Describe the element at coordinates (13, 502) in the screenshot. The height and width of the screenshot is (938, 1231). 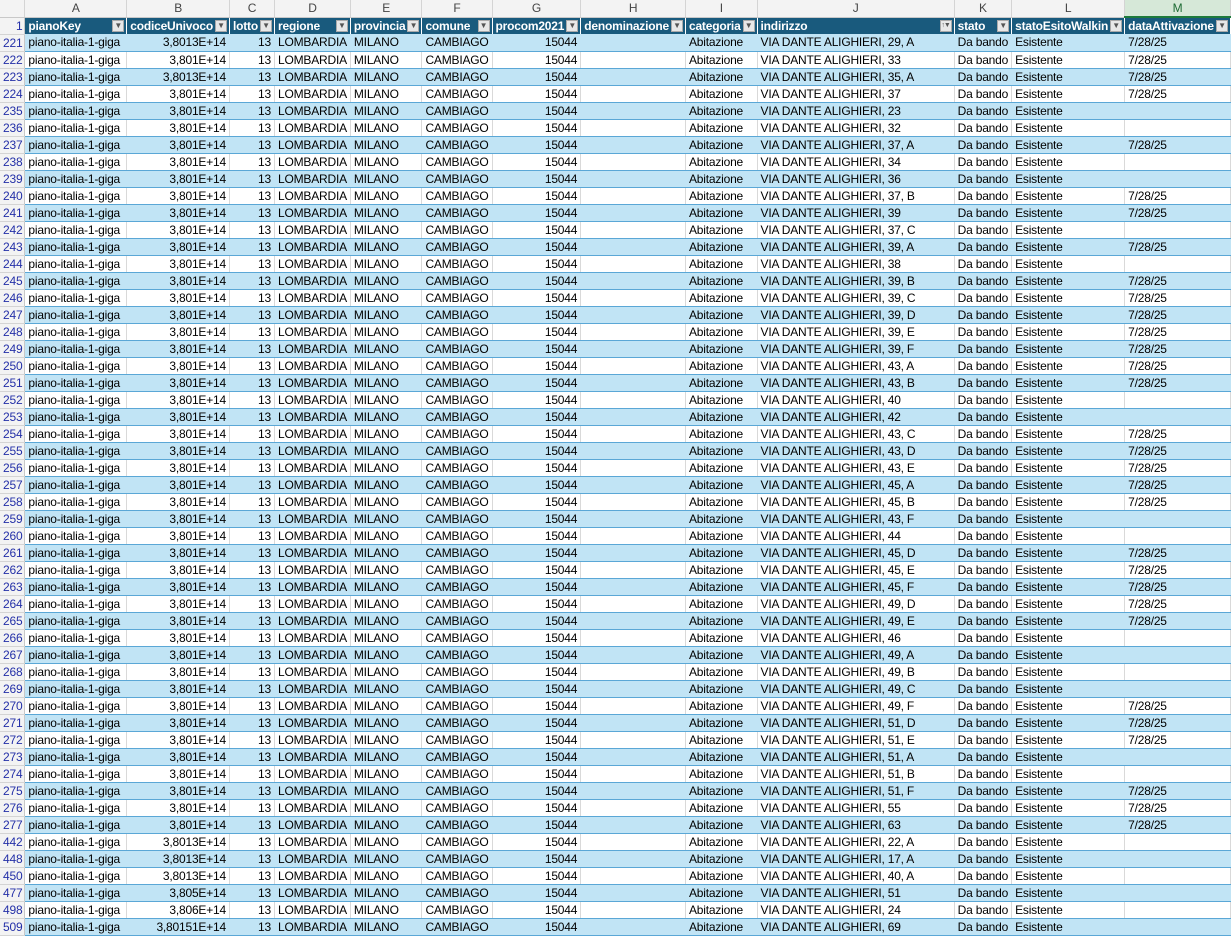
I see `row-number: 258` at that location.